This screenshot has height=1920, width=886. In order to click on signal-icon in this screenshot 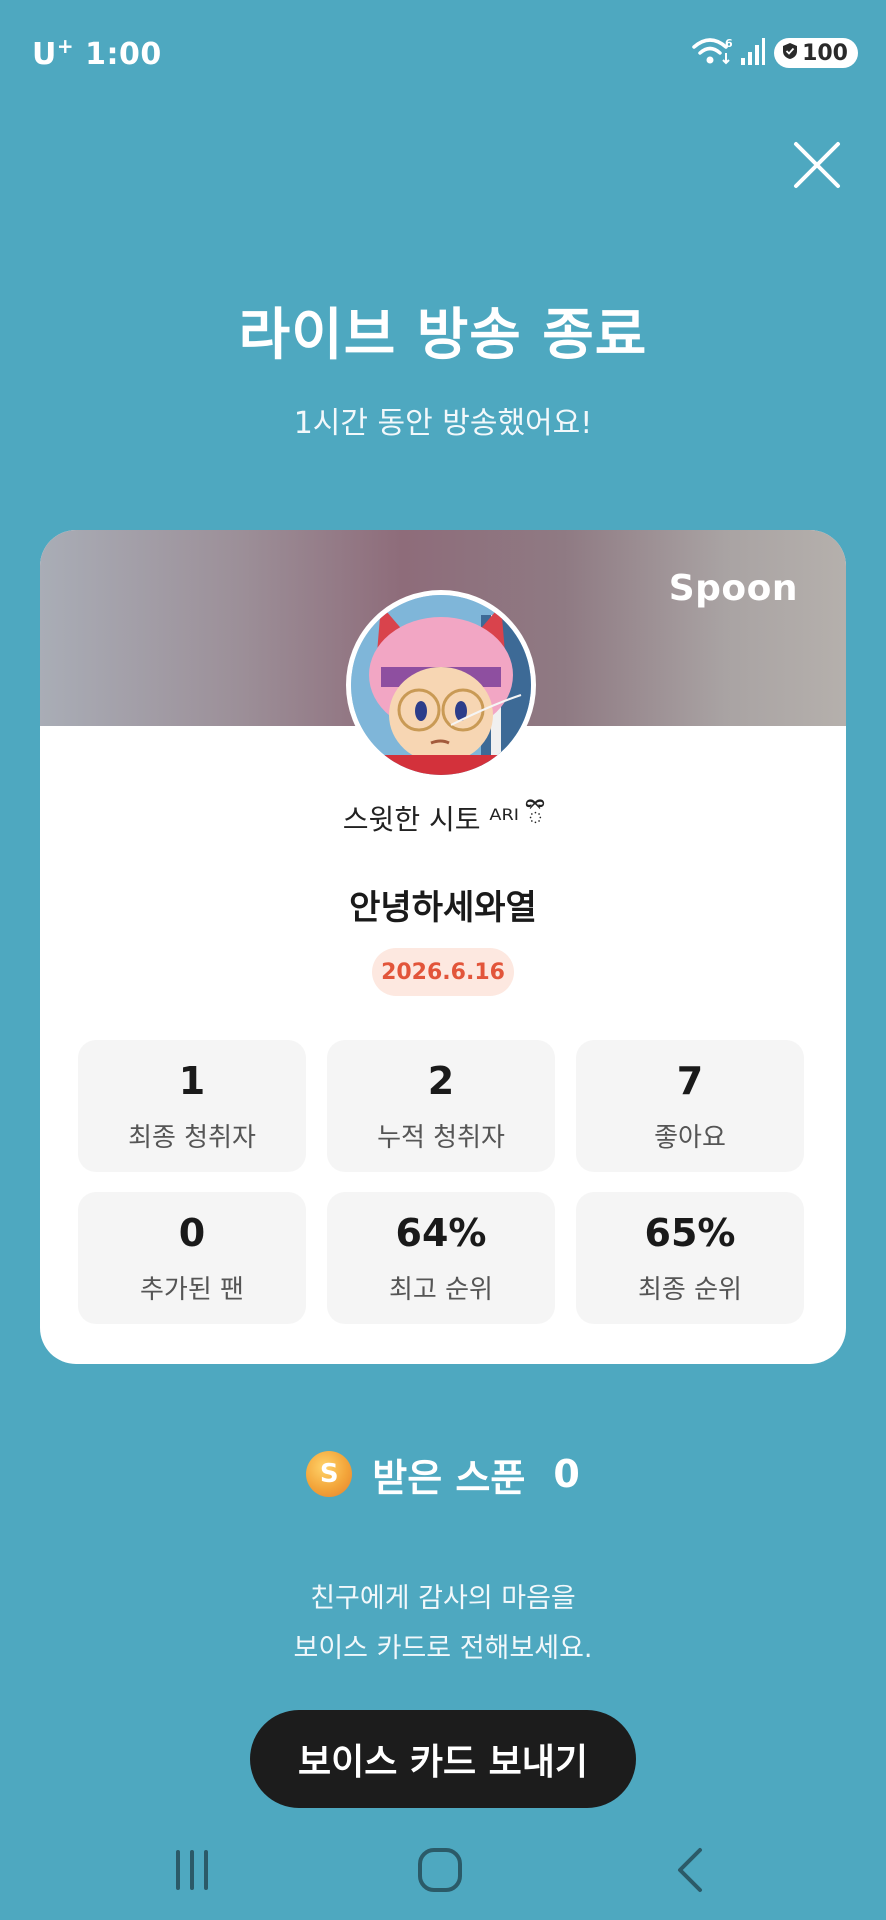, I will do `click(753, 53)`.